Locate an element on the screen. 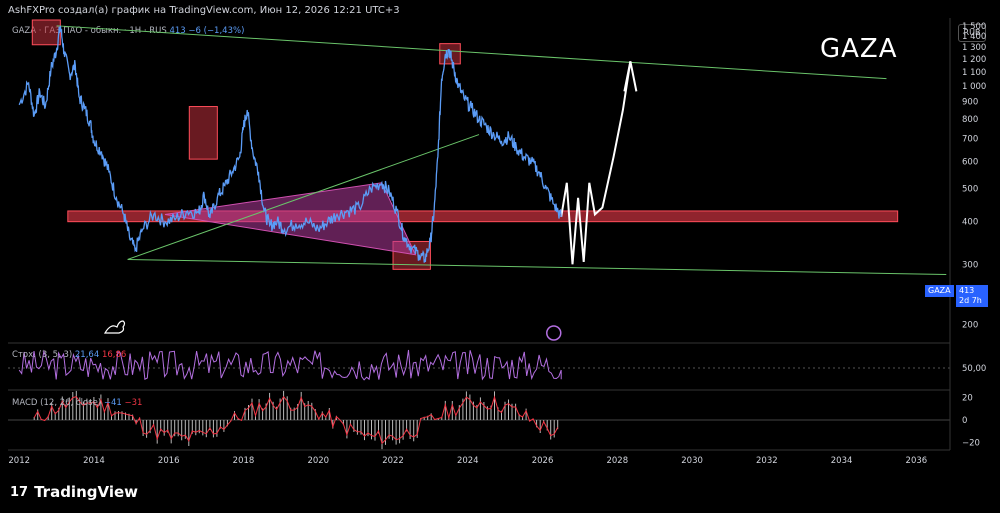 This screenshot has height=513, width=1000. pattern-triangle is located at coordinates (290, 219).